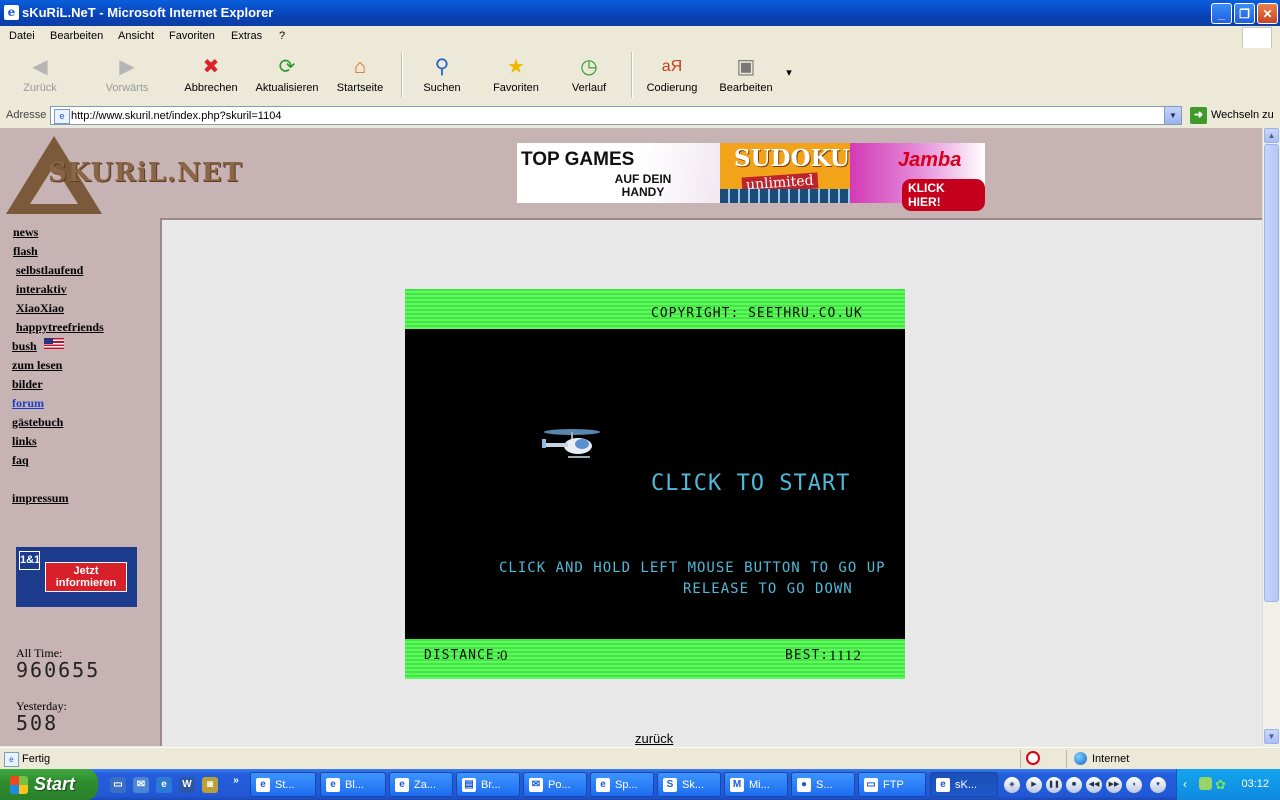 The height and width of the screenshot is (800, 1280). Describe the element at coordinates (236, 781) in the screenshot. I see `quicklaunch-more-icon: »` at that location.